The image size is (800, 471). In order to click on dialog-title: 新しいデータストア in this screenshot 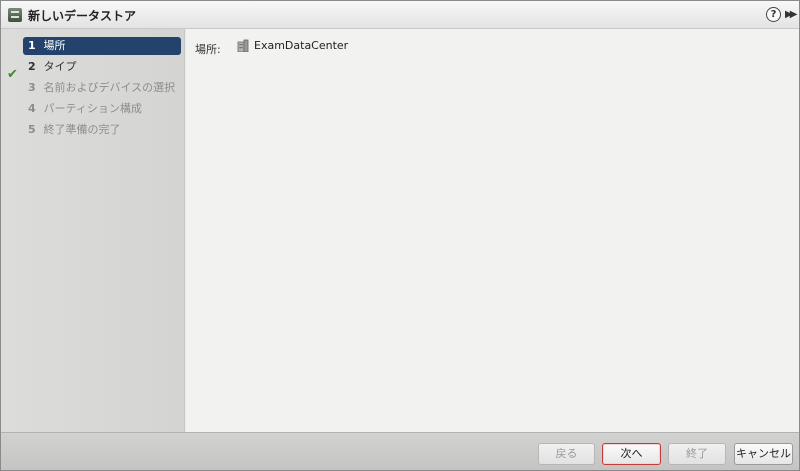, I will do `click(82, 16)`.